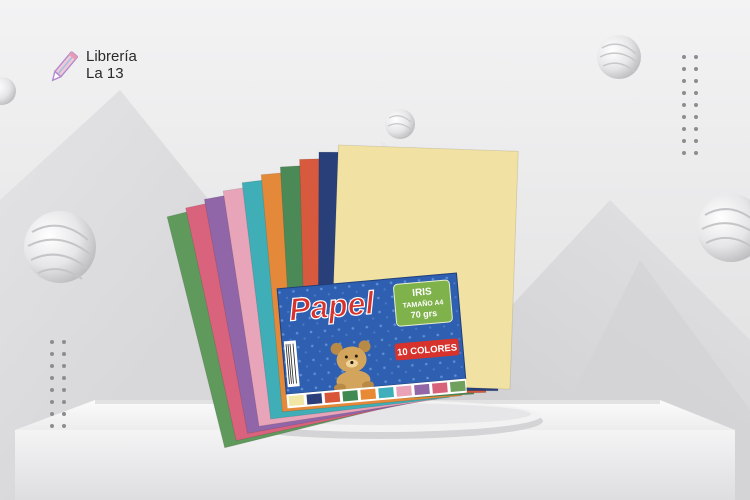 The height and width of the screenshot is (500, 750). What do you see at coordinates (422, 292) in the screenshot?
I see `badge-iris: IRIS` at bounding box center [422, 292].